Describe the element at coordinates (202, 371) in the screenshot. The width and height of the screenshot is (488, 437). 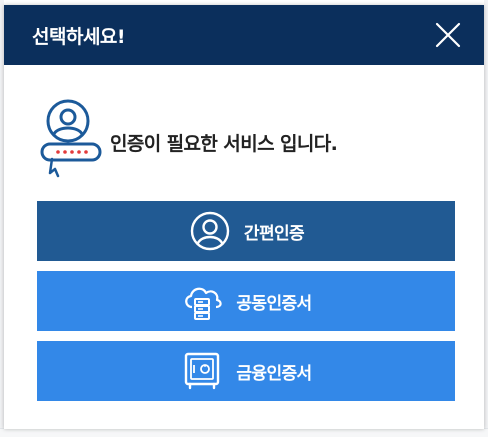
I see `safe-icon` at that location.